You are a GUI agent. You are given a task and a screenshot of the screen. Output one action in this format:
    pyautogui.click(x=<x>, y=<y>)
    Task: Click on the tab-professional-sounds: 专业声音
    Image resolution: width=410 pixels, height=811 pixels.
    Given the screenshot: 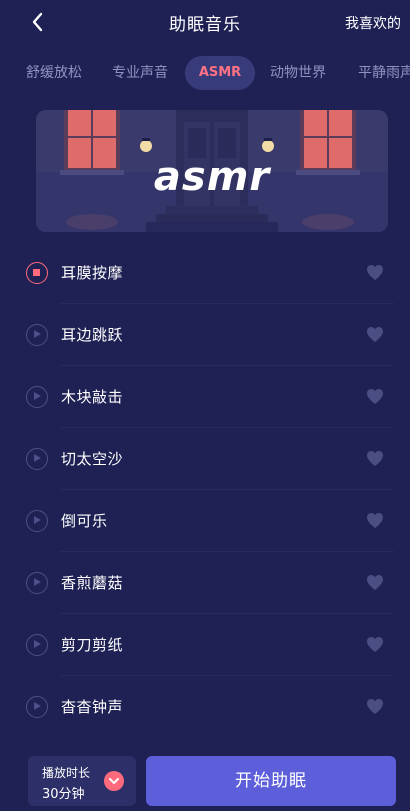 What is the action you would take?
    pyautogui.click(x=140, y=73)
    